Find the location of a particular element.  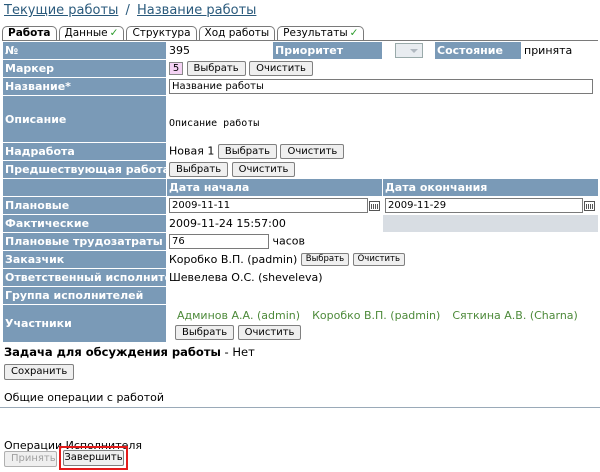

priority-cell is located at coordinates (408, 50).